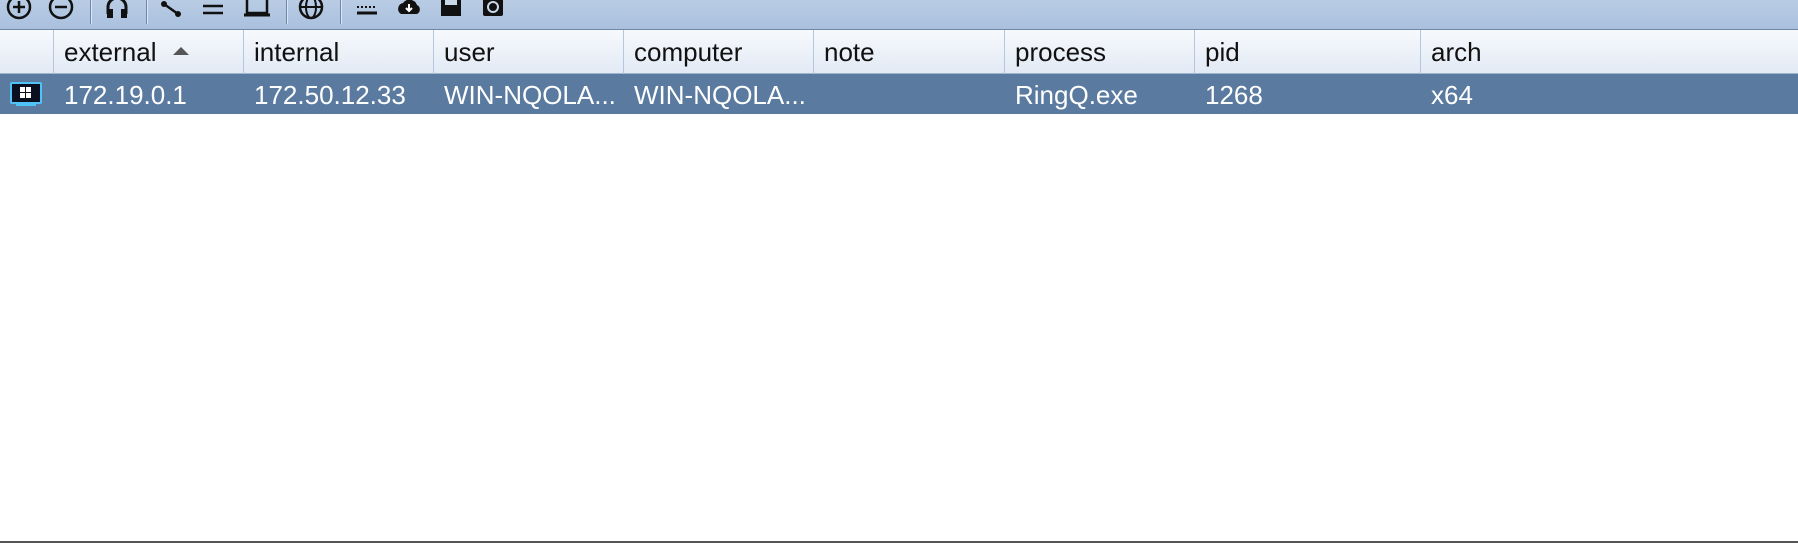  Describe the element at coordinates (339, 52) in the screenshot. I see `column-header-internal: internal` at that location.